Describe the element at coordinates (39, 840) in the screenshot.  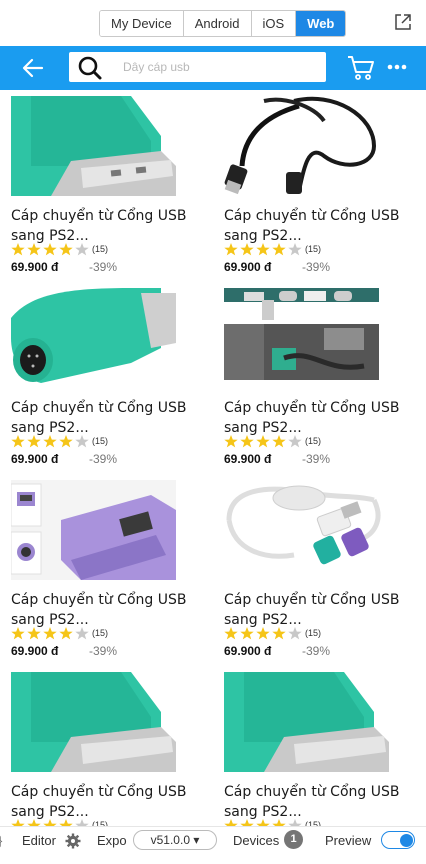
I see `editor-button: Editor` at that location.